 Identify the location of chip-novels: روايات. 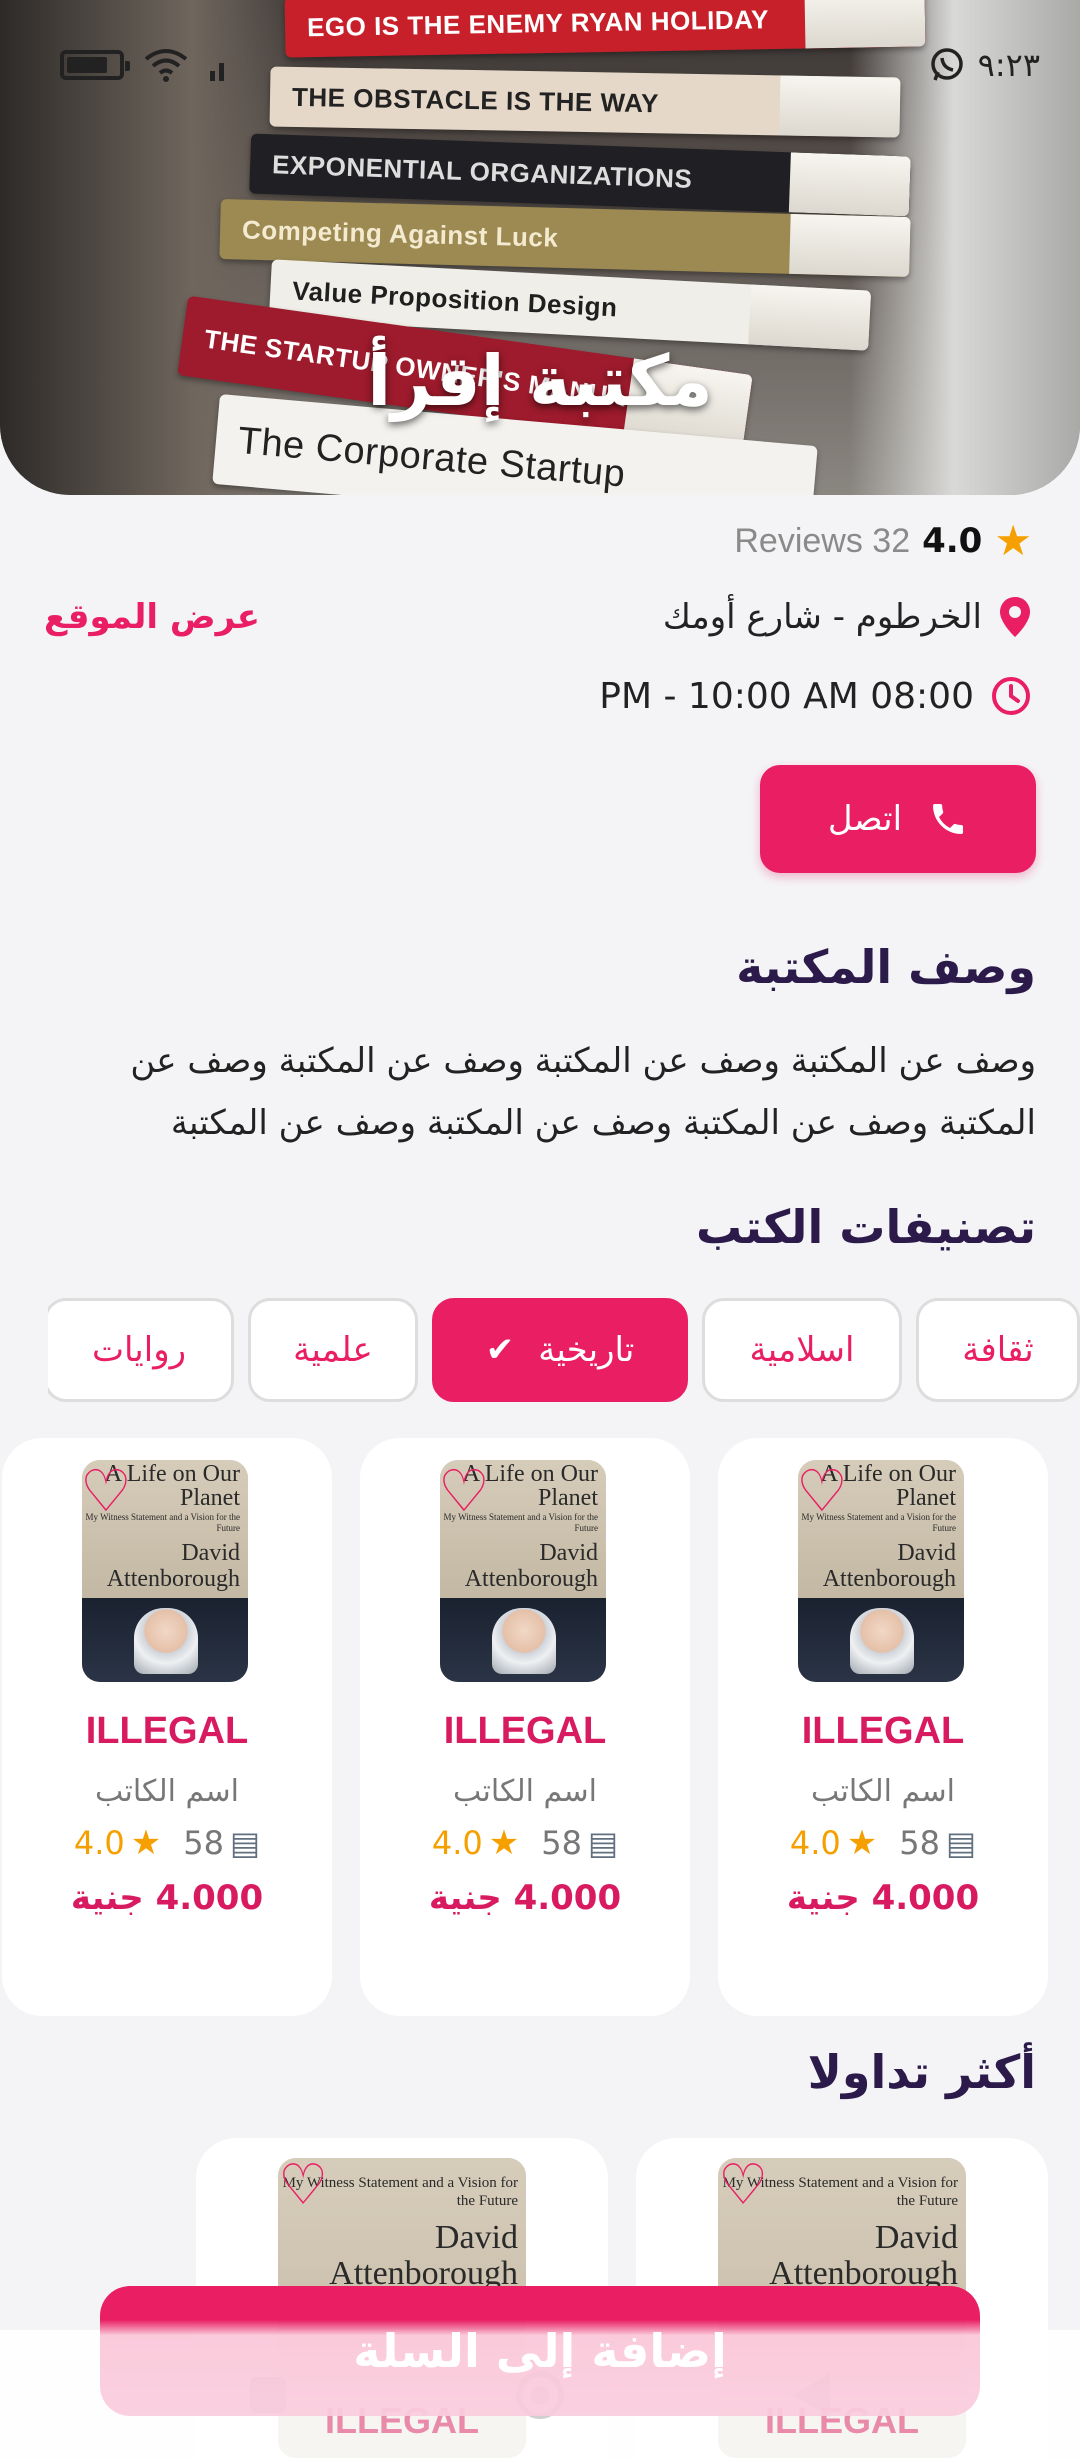
(141, 1350).